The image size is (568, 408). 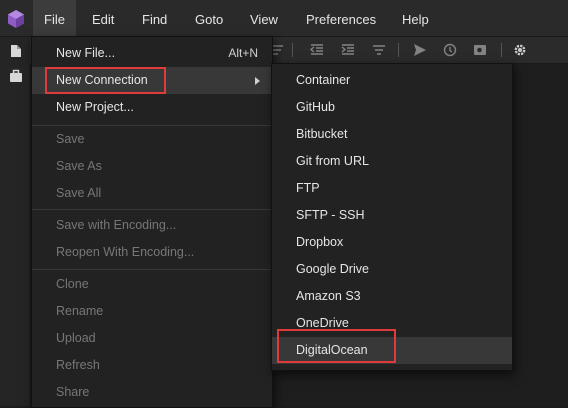 What do you see at coordinates (341, 18) in the screenshot?
I see `menu-preferences: Preferences` at bounding box center [341, 18].